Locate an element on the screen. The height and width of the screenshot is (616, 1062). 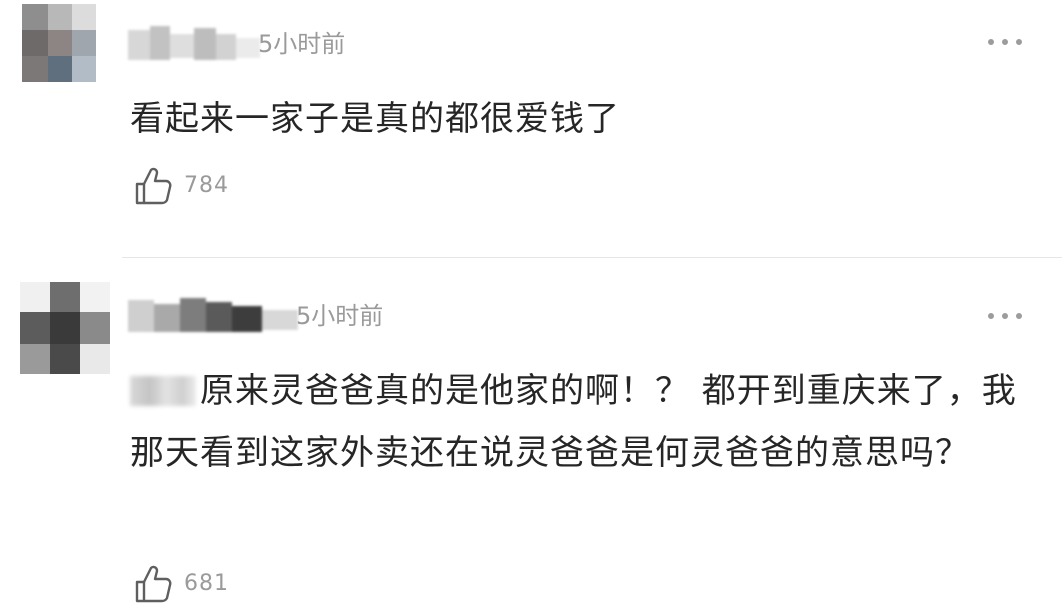
mention-obscured is located at coordinates (163, 391).